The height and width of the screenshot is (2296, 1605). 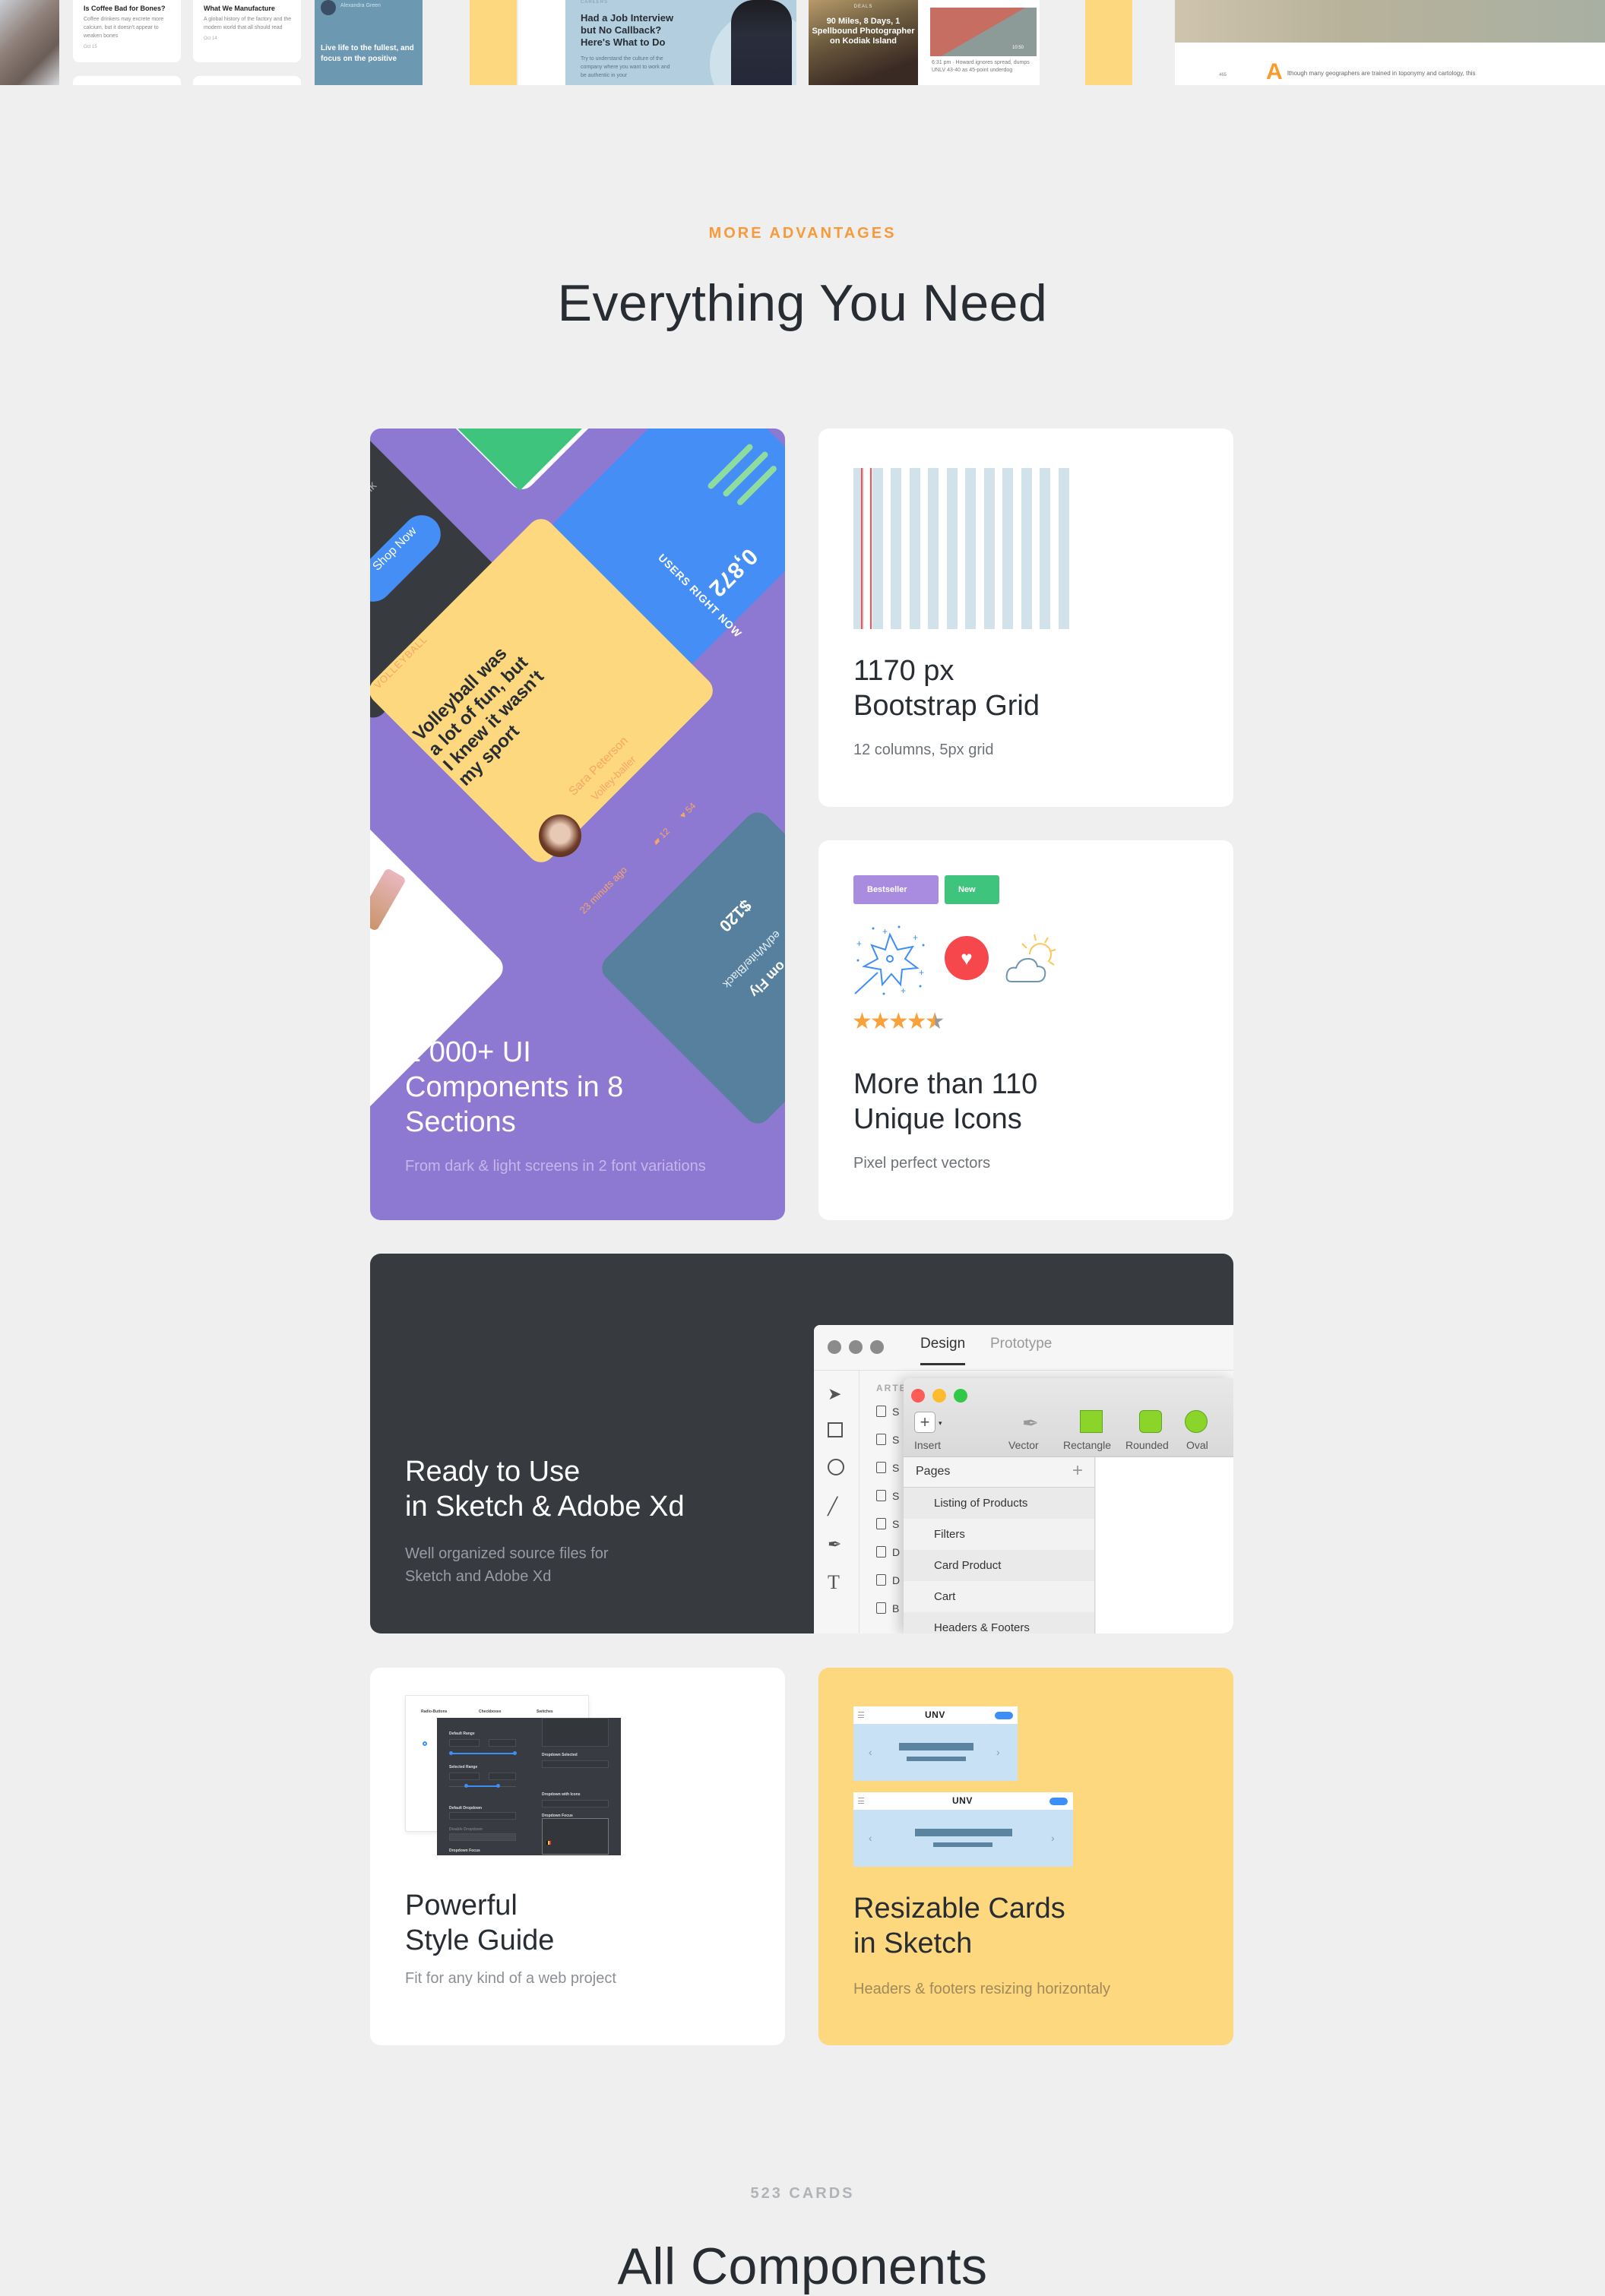 I want to click on card-title: Resizable Cards in Sketch, so click(x=959, y=1926).